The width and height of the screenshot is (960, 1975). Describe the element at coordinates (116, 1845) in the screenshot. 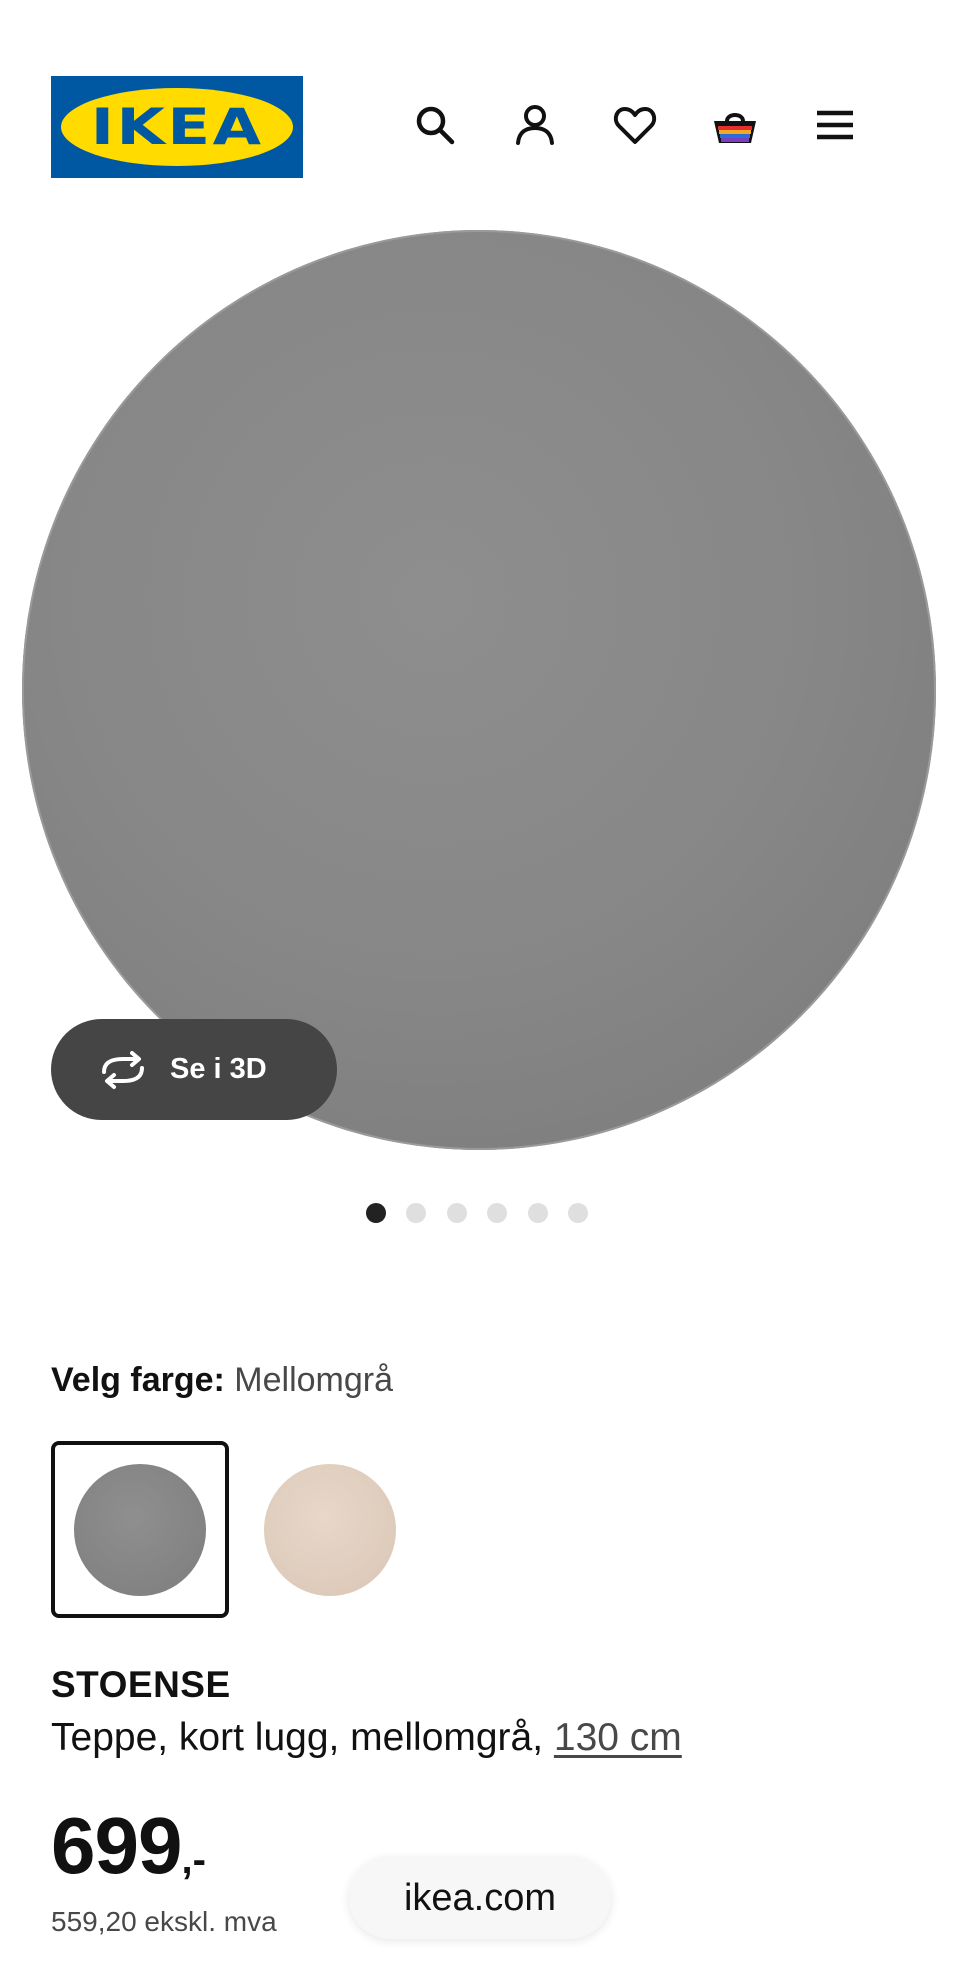

I see `price-main: 699` at that location.